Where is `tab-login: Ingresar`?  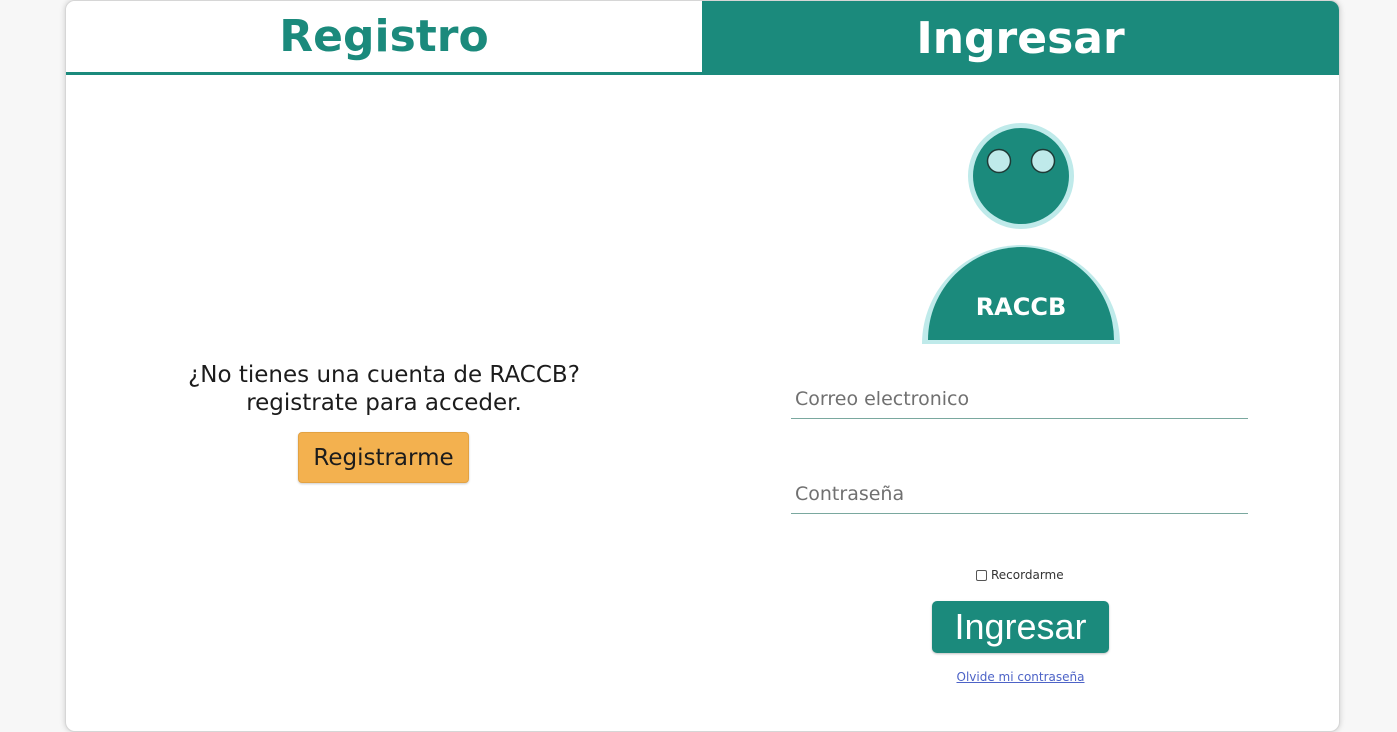
tab-login: Ingresar is located at coordinates (1020, 38).